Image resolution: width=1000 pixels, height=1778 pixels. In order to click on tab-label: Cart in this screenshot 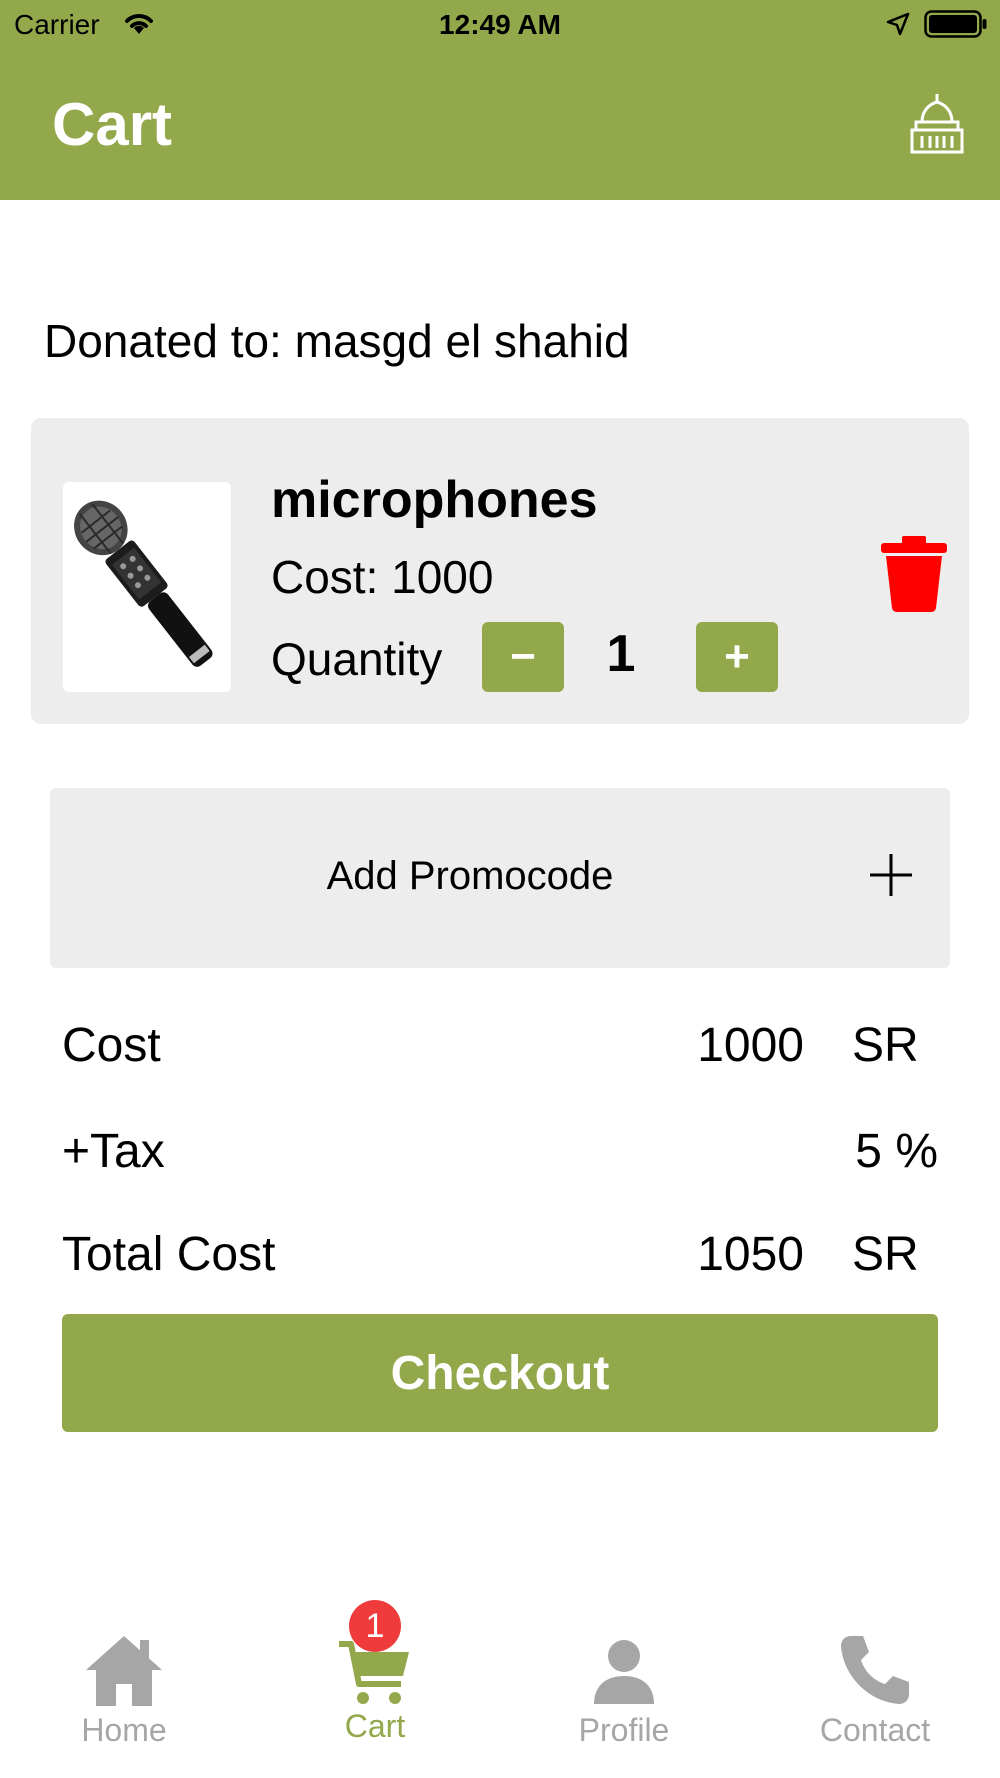, I will do `click(375, 1726)`.